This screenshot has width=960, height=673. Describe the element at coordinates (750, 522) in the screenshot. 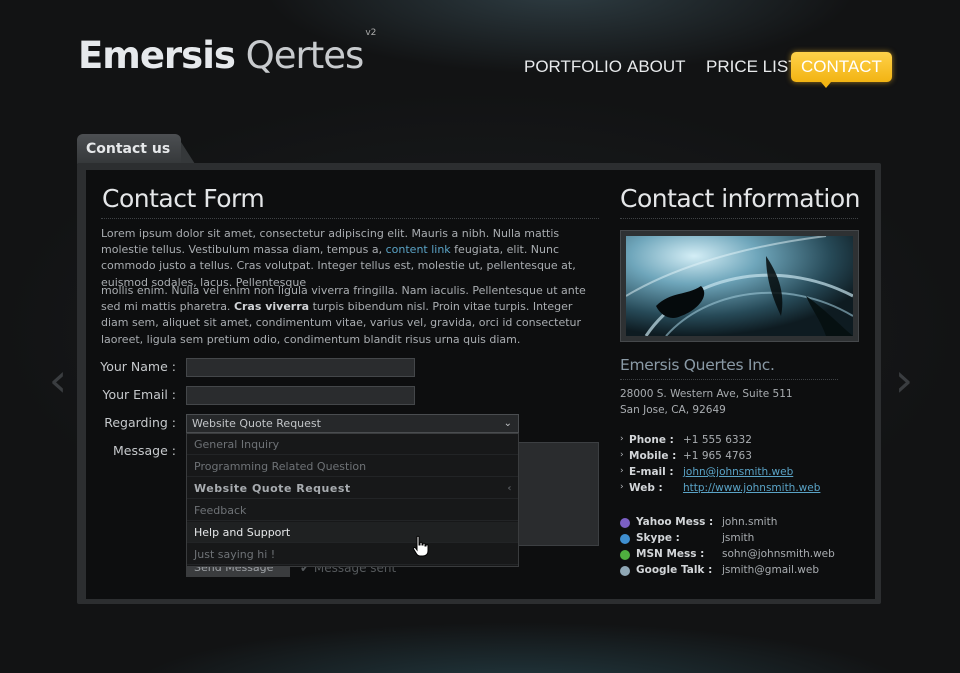

I see `yahoo-value: john.smith` at that location.